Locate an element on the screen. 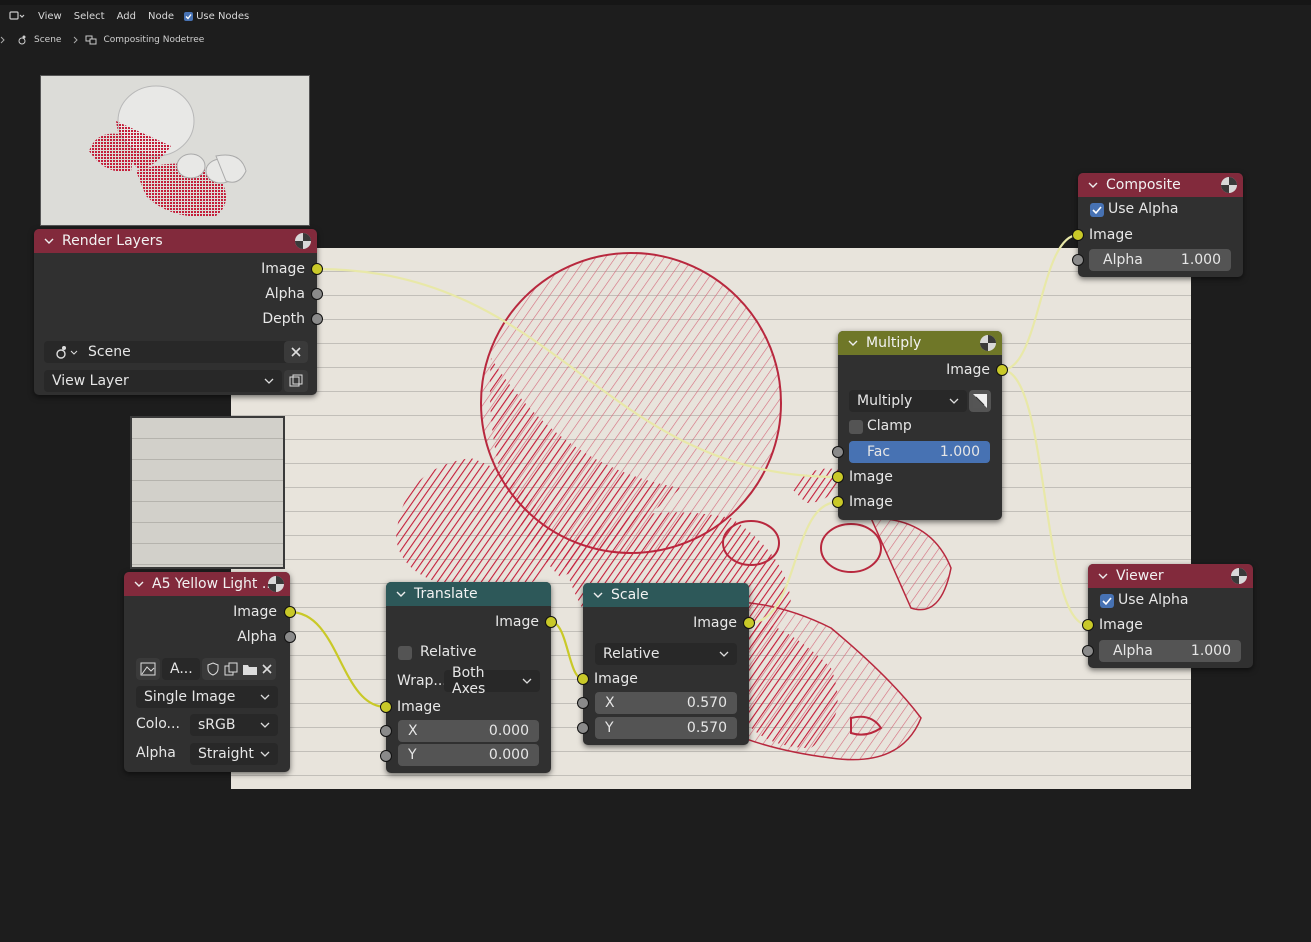  use-alpha-toggle is located at coordinates (980, 401).